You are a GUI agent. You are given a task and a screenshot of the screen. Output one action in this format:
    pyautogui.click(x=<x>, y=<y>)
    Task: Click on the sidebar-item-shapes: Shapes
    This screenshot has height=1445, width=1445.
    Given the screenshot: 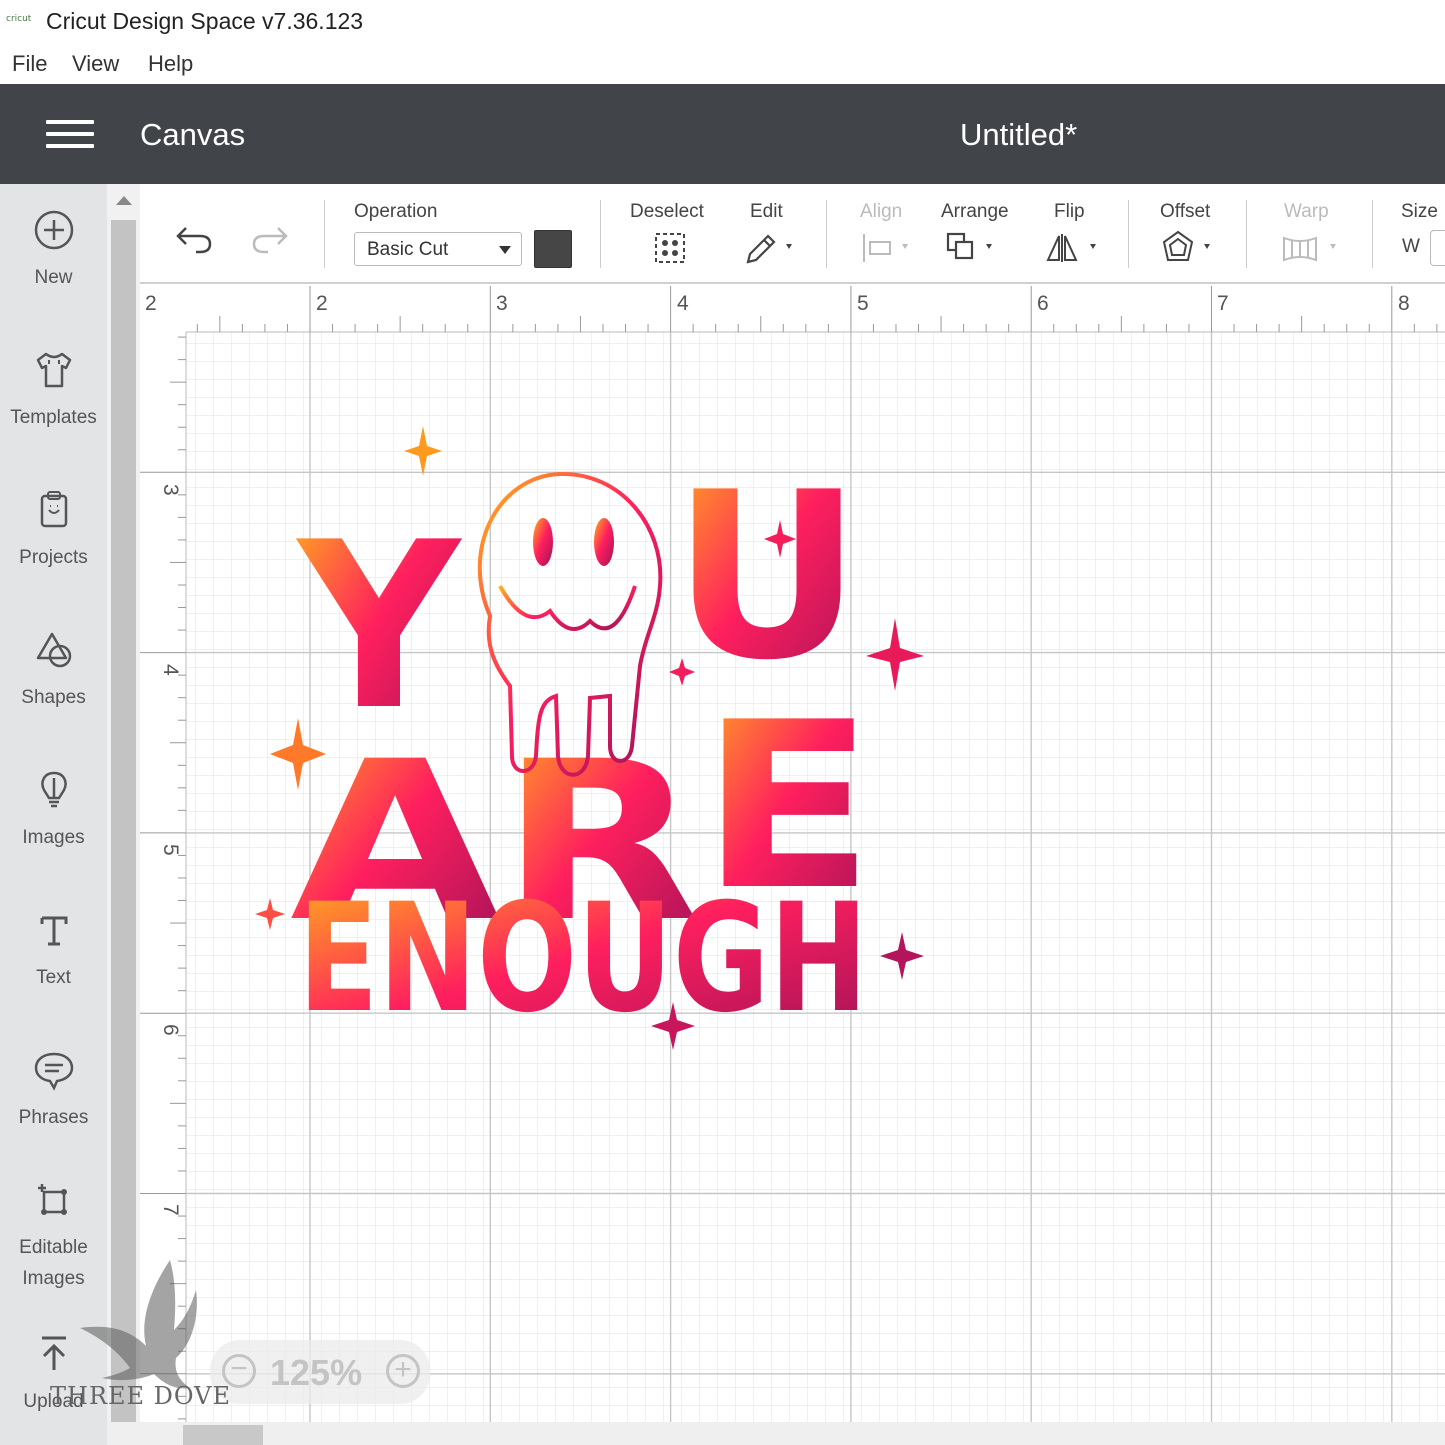 What is the action you would take?
    pyautogui.click(x=53, y=670)
    